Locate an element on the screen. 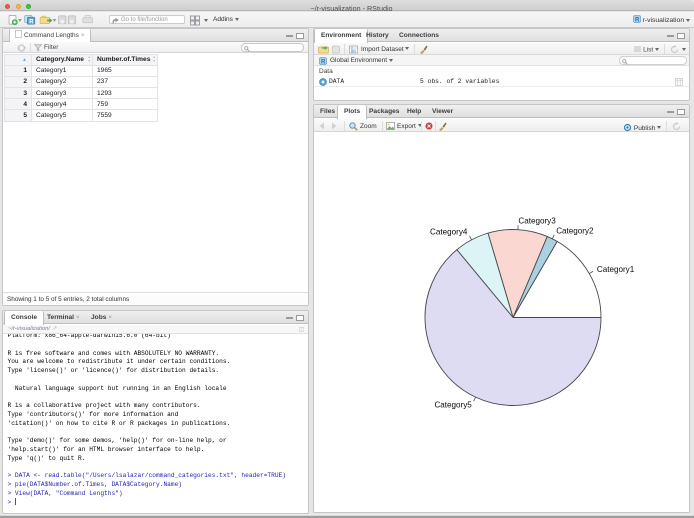 This screenshot has height=518, width=694. svg-text: Category3 is located at coordinates (537, 221).